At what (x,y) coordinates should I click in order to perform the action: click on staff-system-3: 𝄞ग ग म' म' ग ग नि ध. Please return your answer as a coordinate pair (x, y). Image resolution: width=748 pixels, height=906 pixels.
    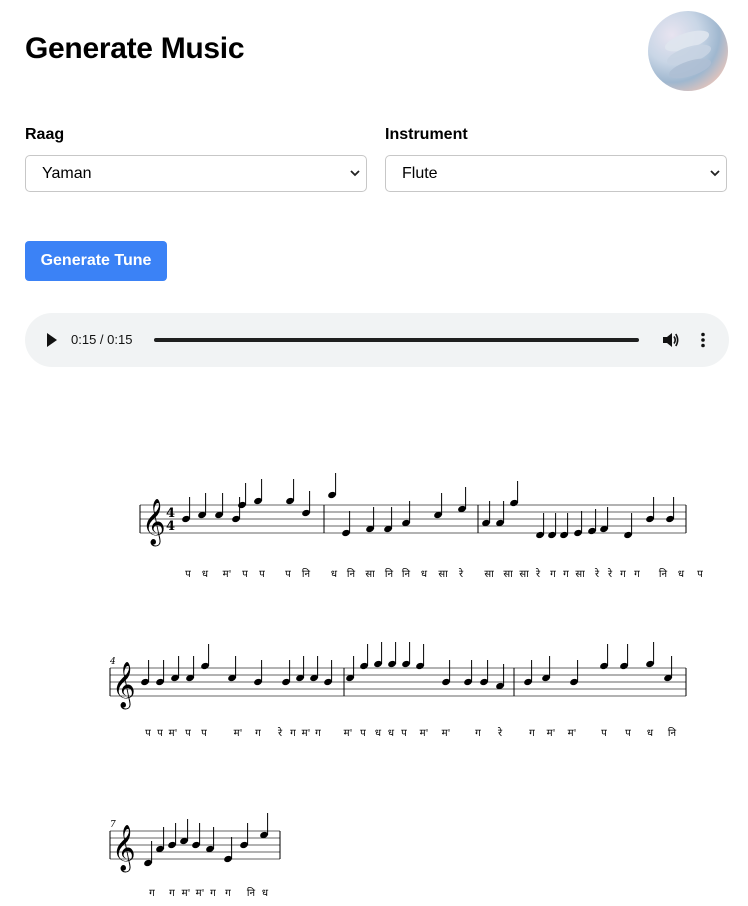
    Looking at the image, I should click on (195, 856).